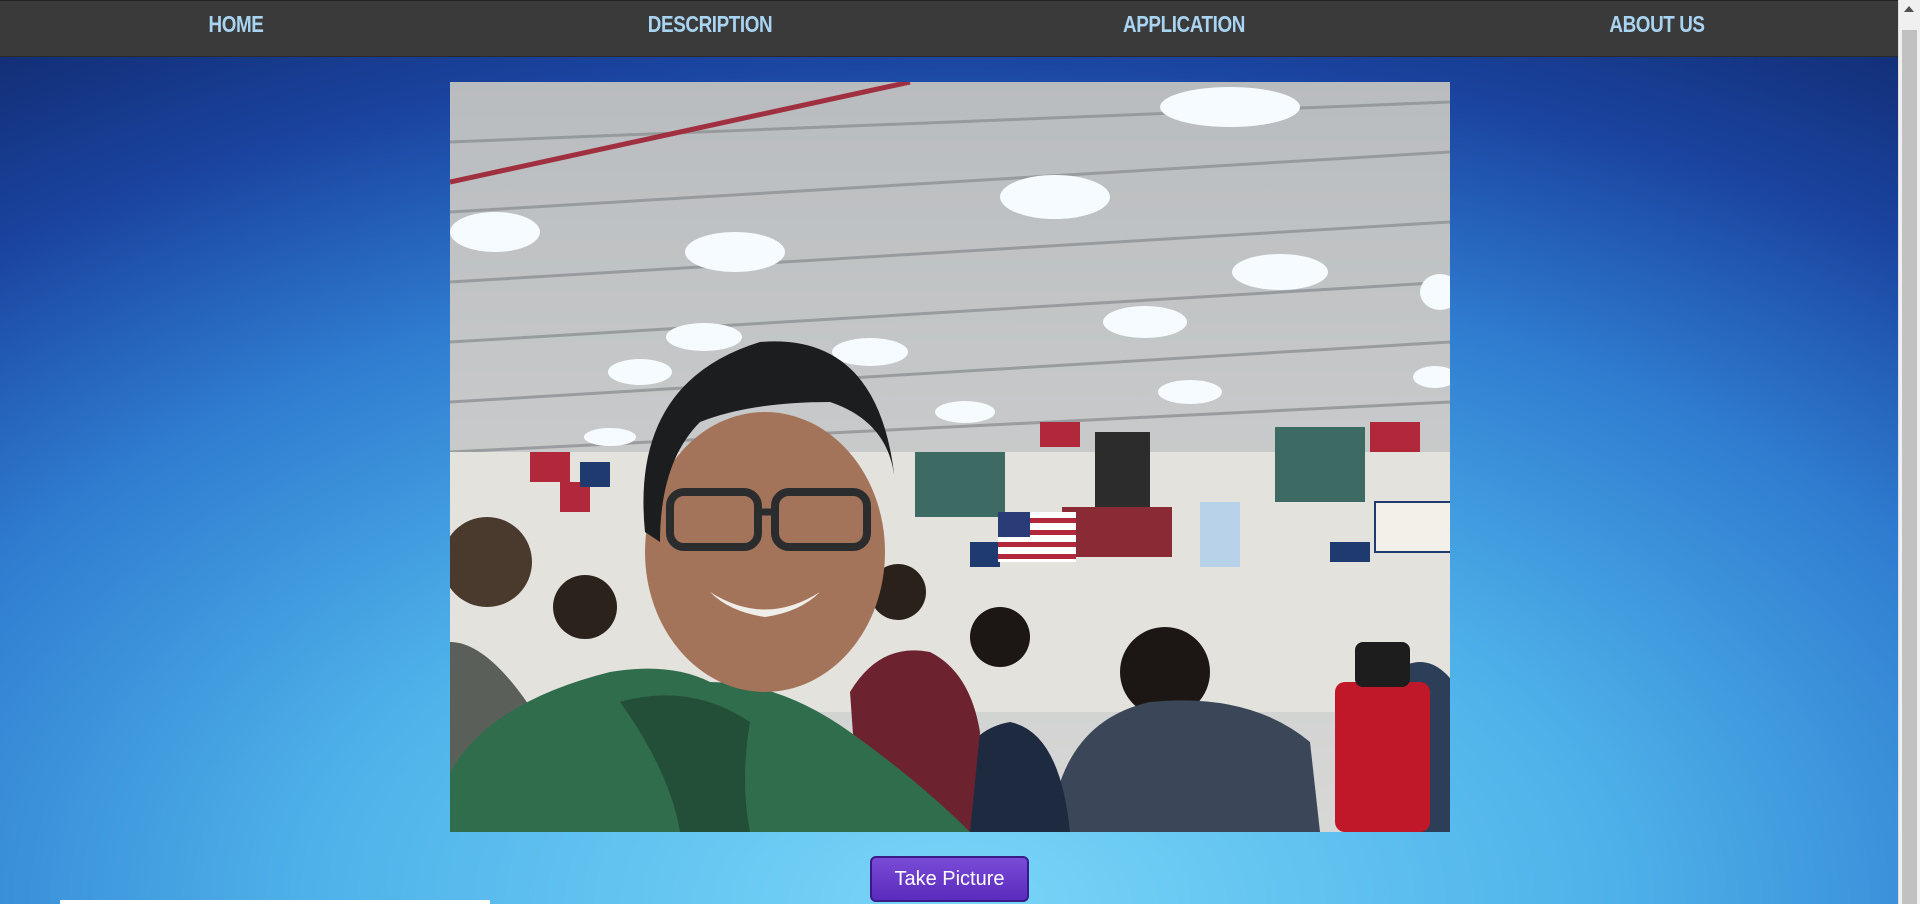  Describe the element at coordinates (710, 24) in the screenshot. I see `nav-description-link: DESCRIPTION` at that location.